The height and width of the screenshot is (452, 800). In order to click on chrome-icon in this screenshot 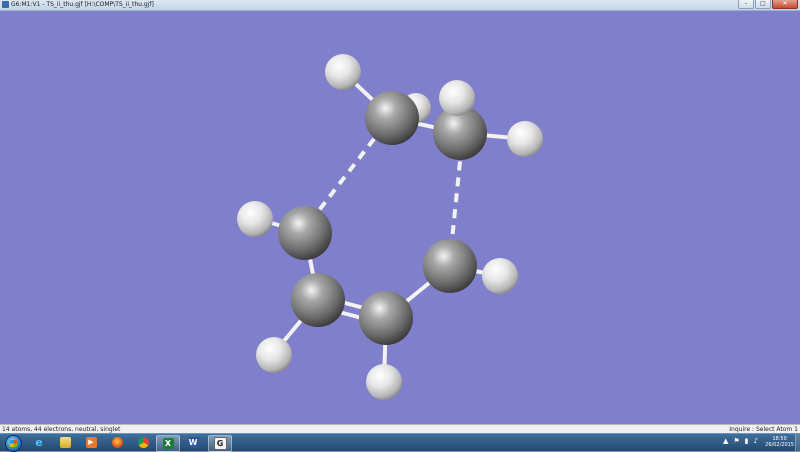, I will do `click(143, 442)`.